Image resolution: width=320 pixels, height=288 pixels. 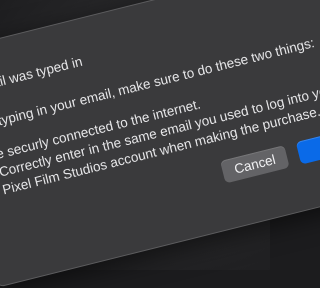 What do you see at coordinates (307, 145) in the screenshot?
I see `ok-button: O` at bounding box center [307, 145].